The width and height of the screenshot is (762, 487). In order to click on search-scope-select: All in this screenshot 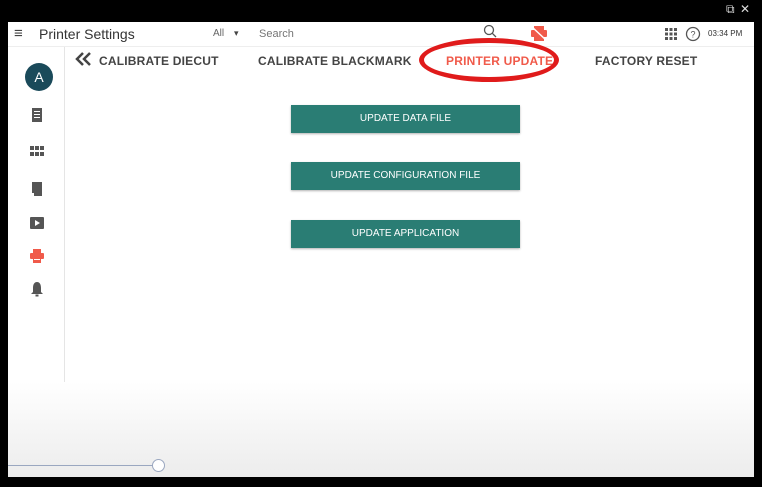, I will do `click(218, 33)`.